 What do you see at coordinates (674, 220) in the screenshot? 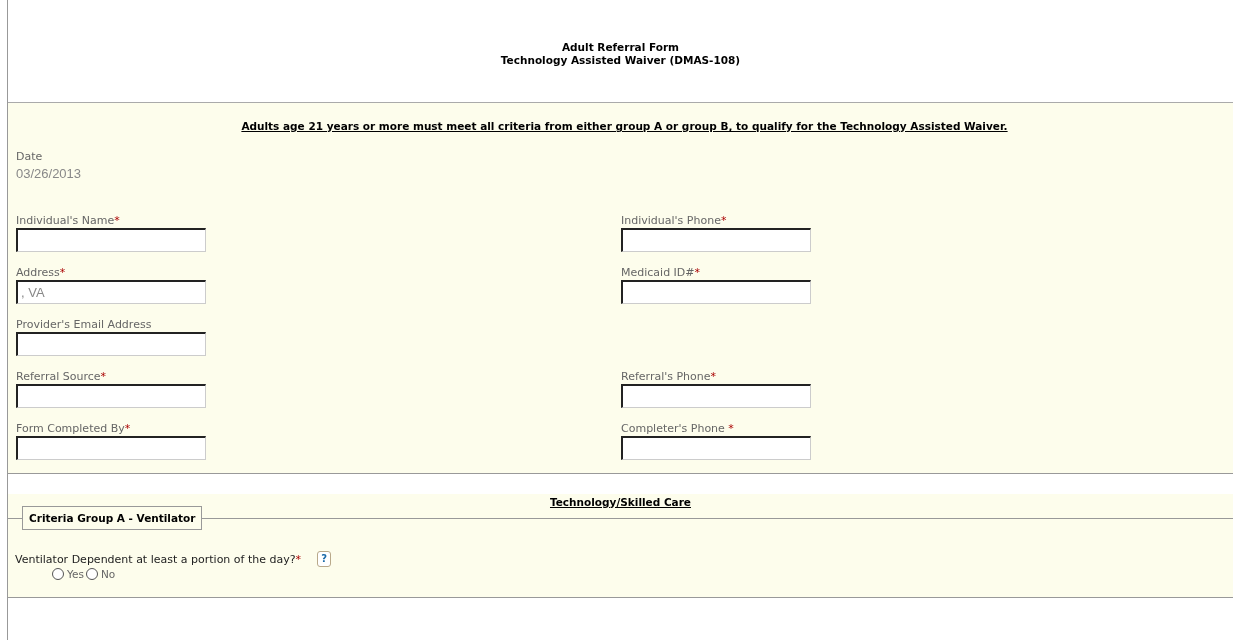
I see `field-label: Individual's Phone*` at bounding box center [674, 220].